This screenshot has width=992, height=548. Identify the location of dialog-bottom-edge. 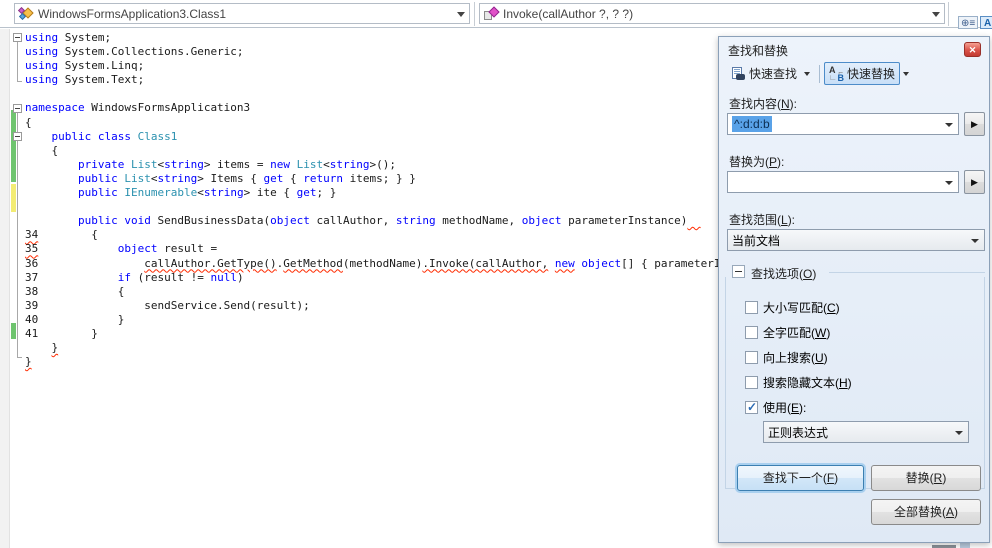
(965, 545).